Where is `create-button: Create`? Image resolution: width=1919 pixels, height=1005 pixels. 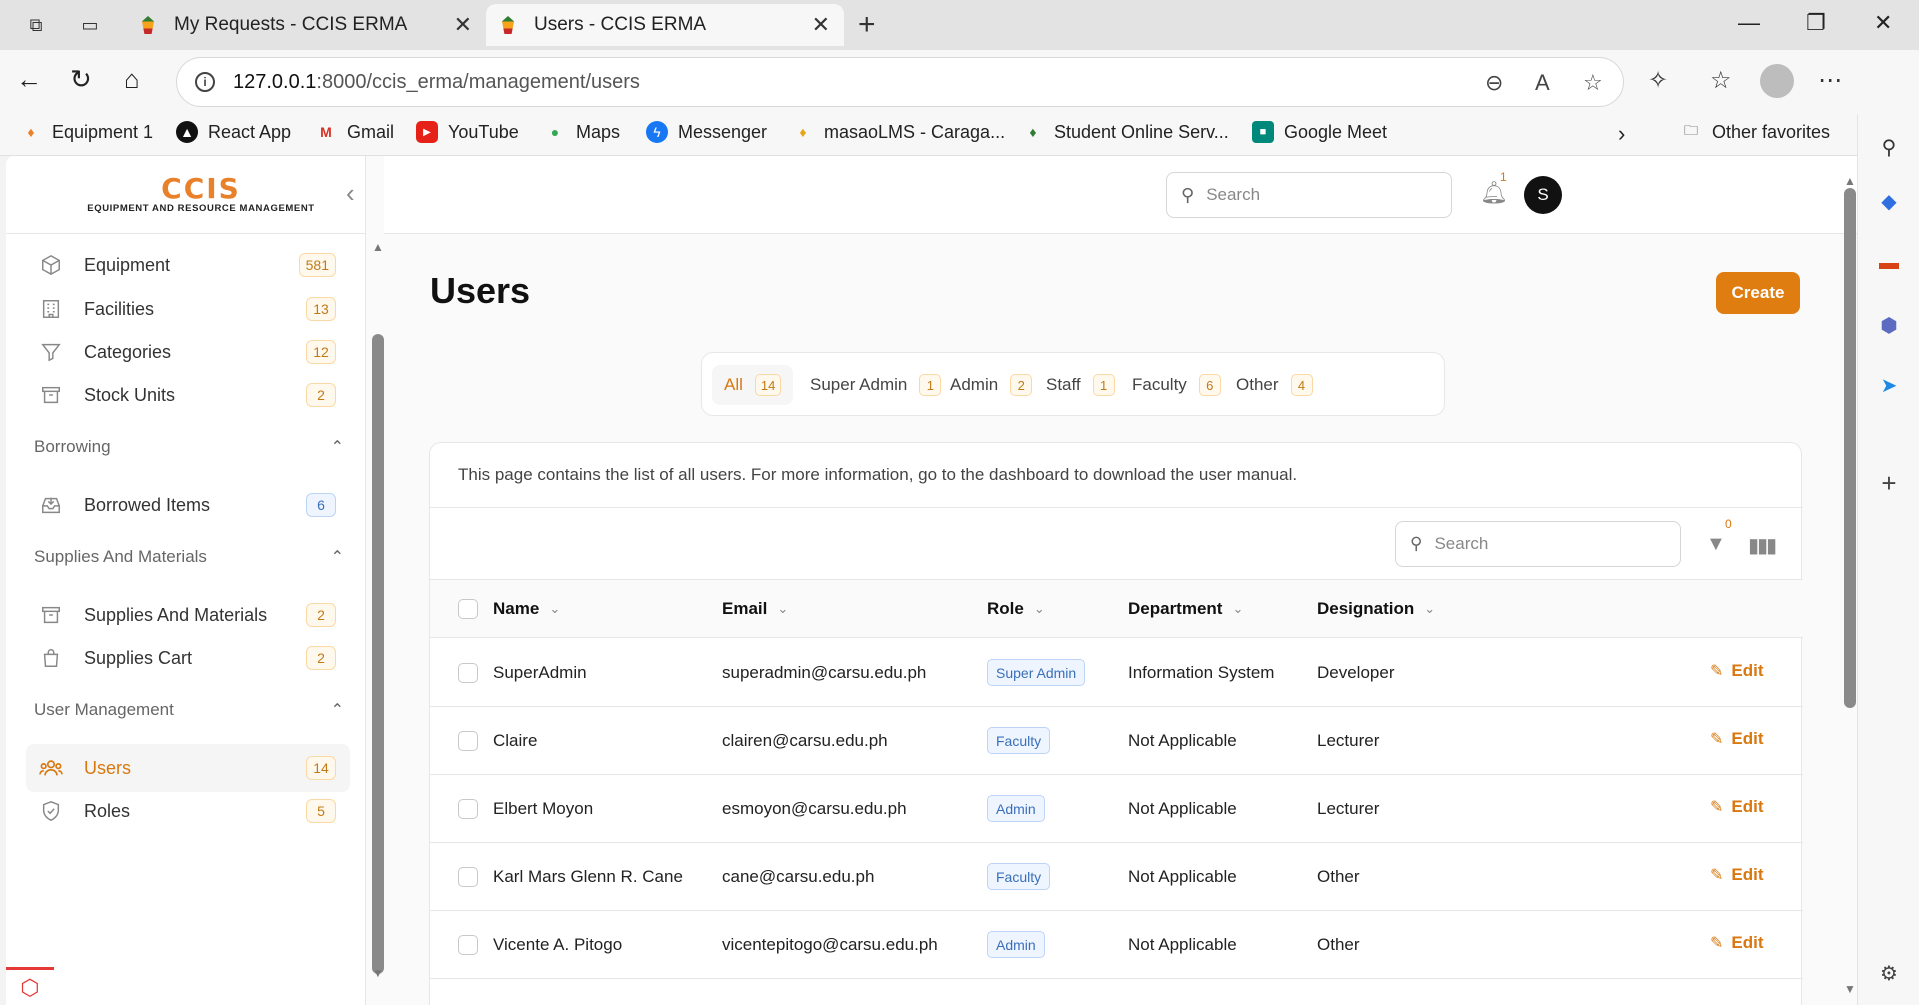
create-button: Create is located at coordinates (1758, 293).